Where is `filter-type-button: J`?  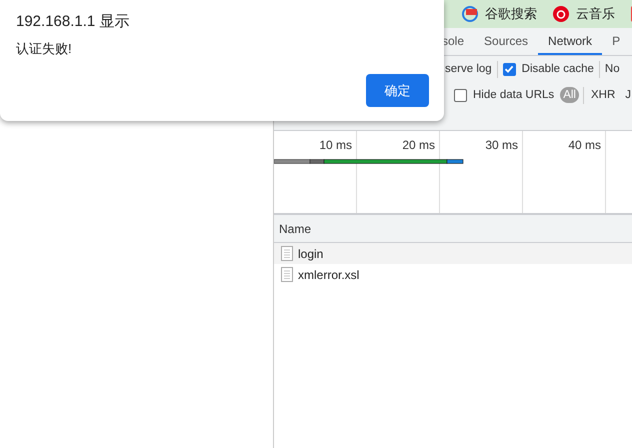 filter-type-button: J is located at coordinates (627, 95).